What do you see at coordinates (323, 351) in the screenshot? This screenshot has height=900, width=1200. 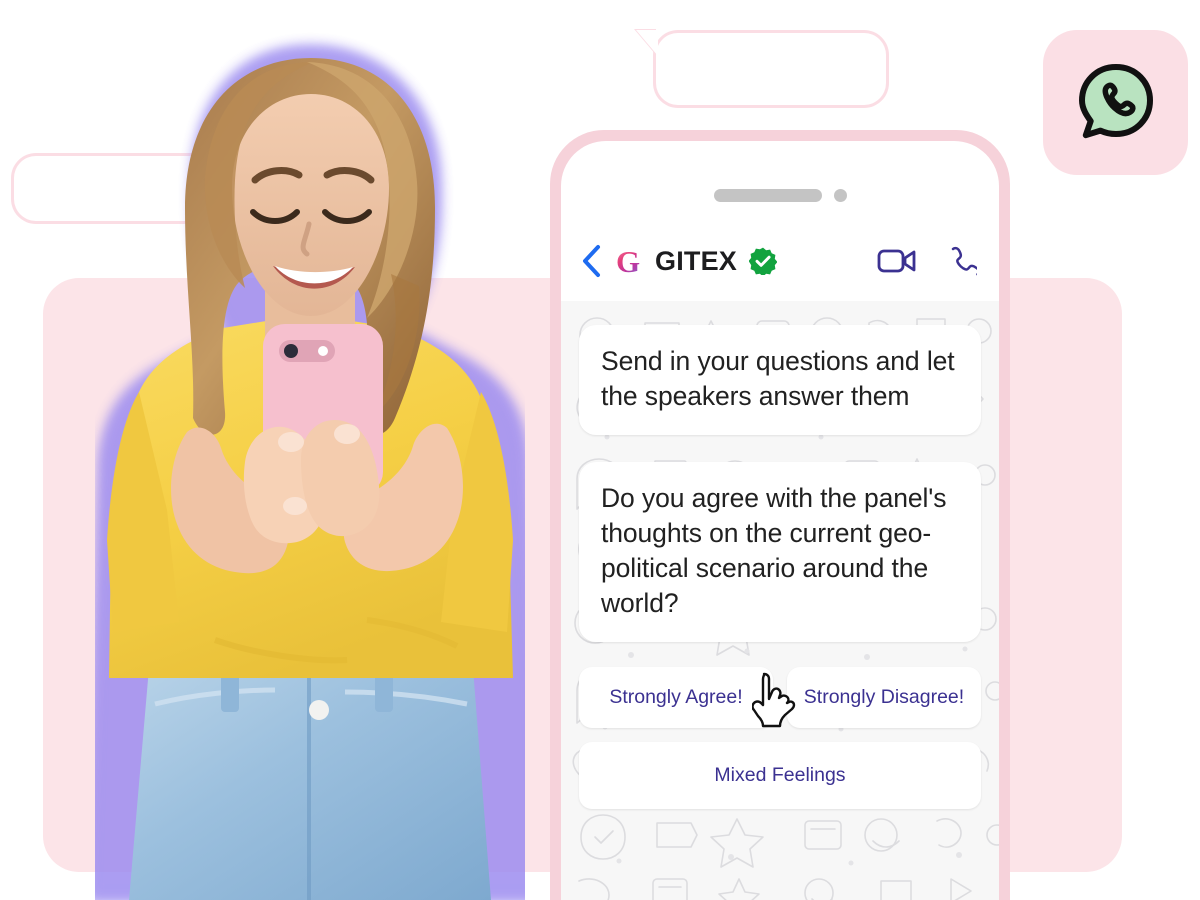 I see `phone-flash` at bounding box center [323, 351].